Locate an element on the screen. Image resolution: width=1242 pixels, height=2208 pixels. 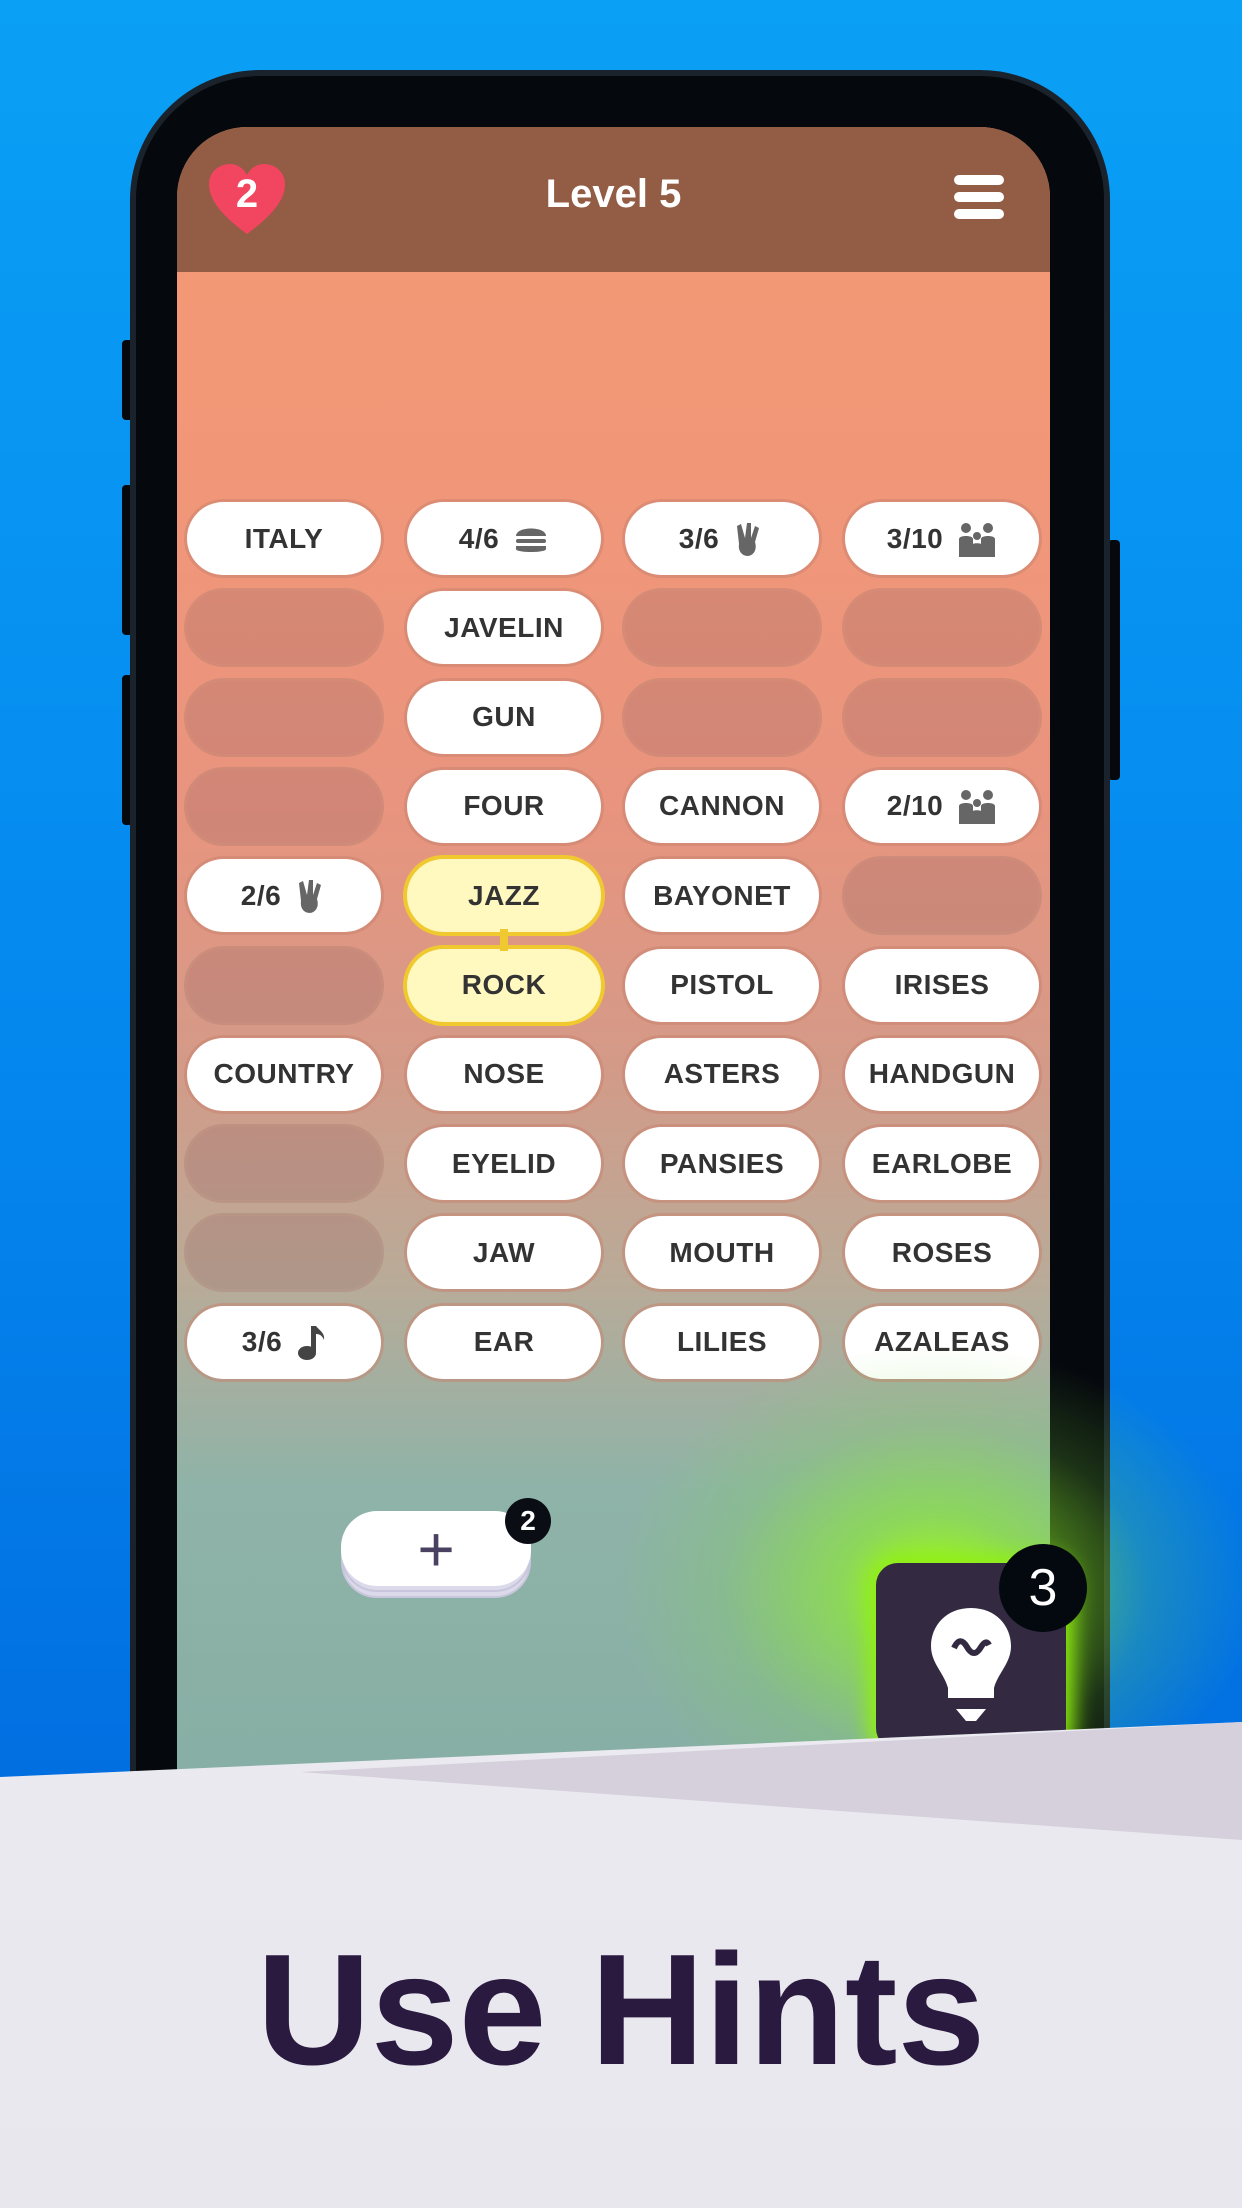
tile-label: 4/6 is located at coordinates (479, 538).